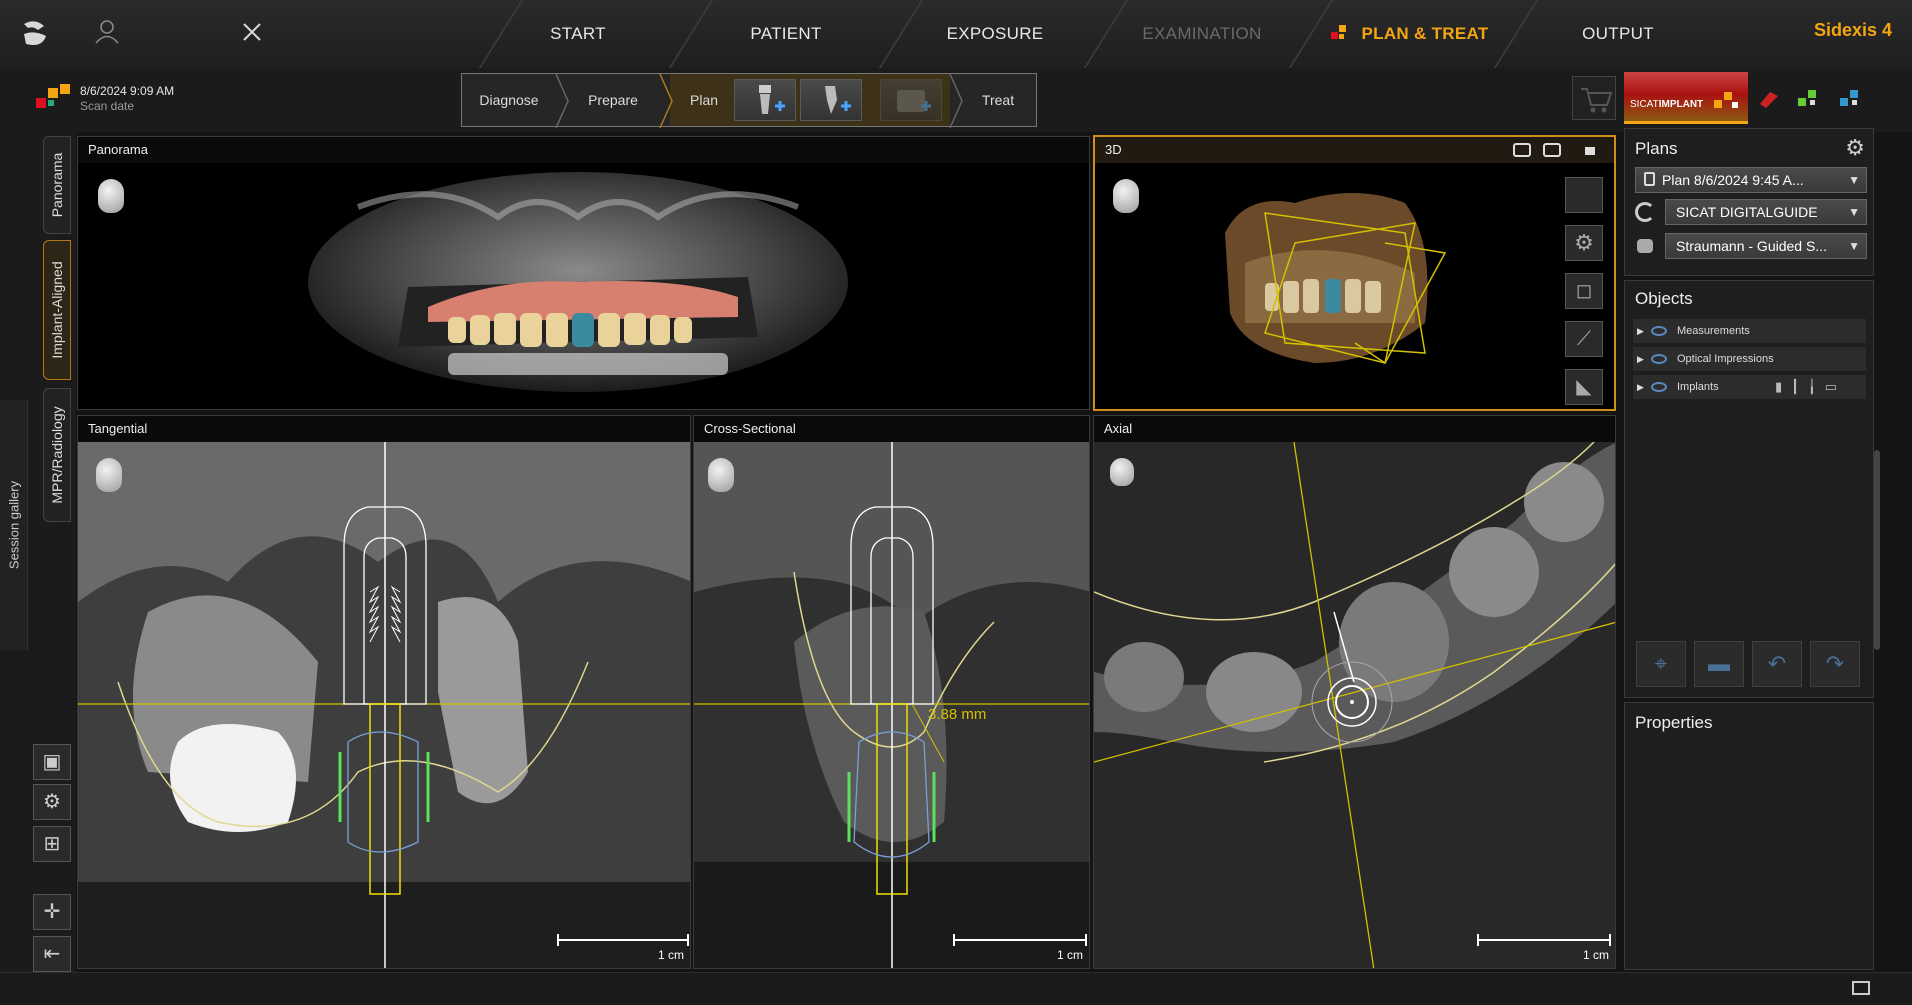  I want to click on scale-label-axial: 1 cm, so click(1595, 955).